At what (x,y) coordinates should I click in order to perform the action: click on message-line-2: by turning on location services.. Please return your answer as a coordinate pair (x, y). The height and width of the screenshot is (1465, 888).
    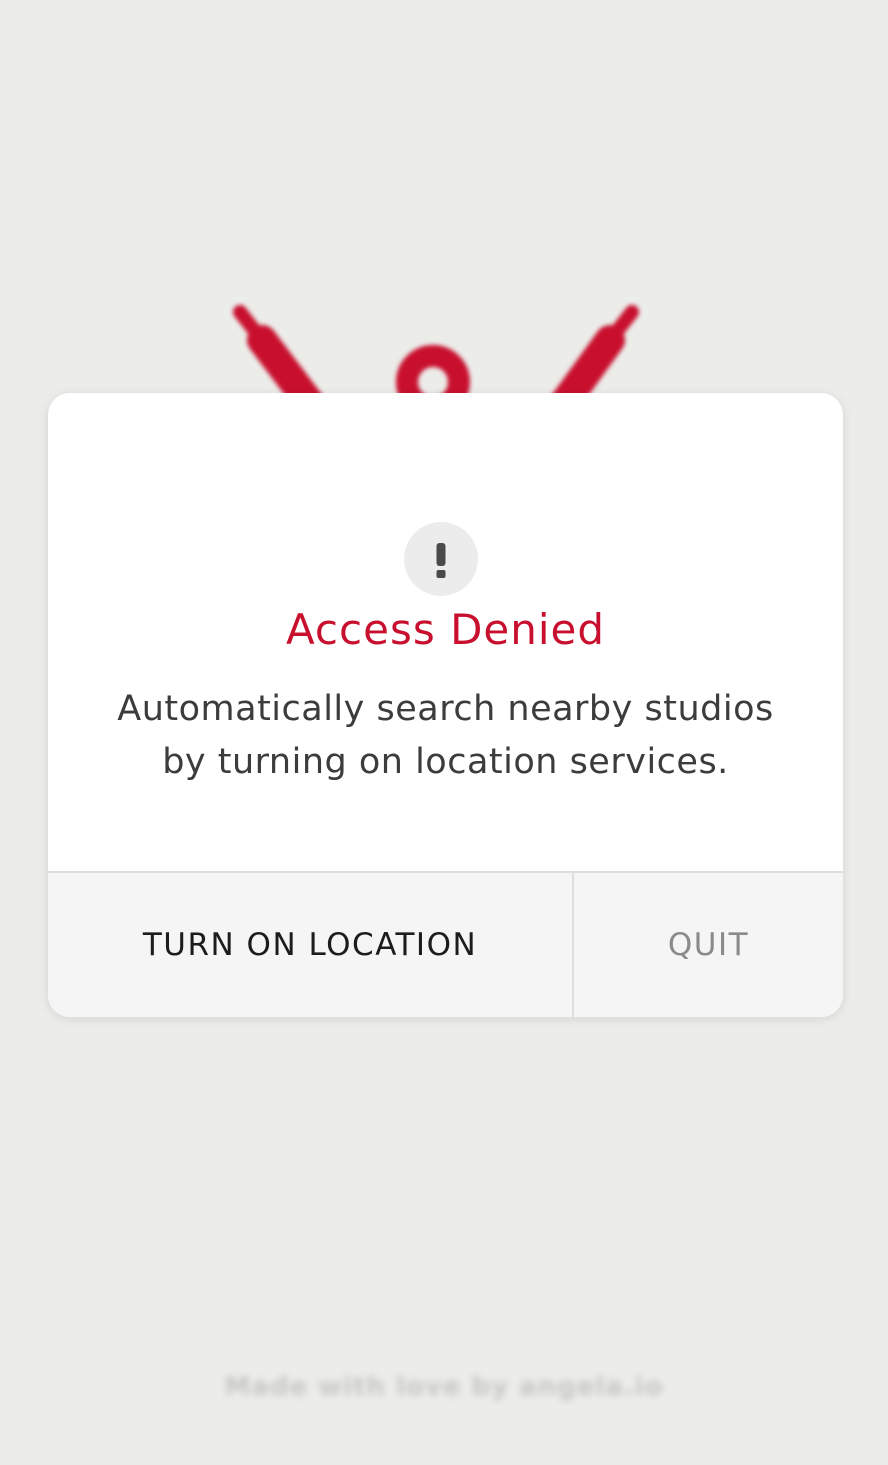
    Looking at the image, I should click on (445, 762).